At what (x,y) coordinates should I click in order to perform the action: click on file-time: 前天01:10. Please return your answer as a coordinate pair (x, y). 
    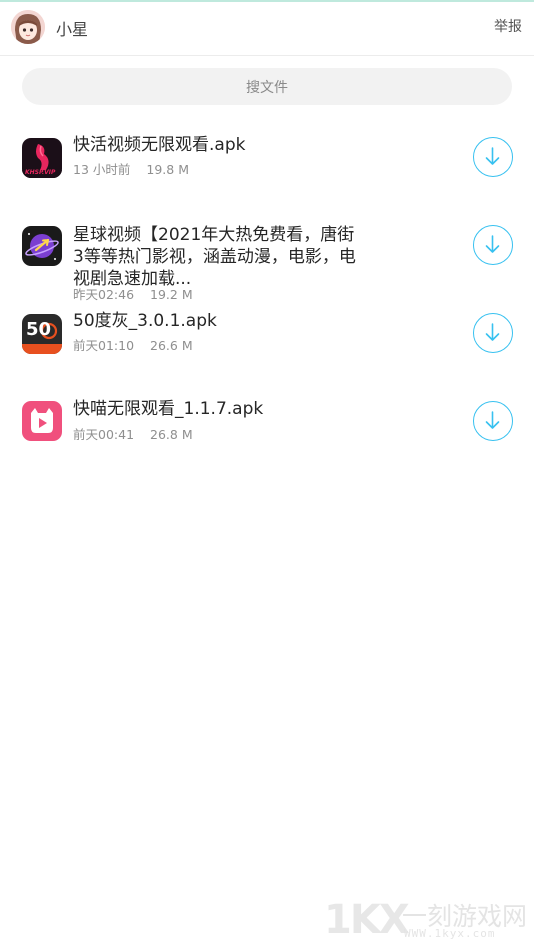
    Looking at the image, I should click on (104, 345).